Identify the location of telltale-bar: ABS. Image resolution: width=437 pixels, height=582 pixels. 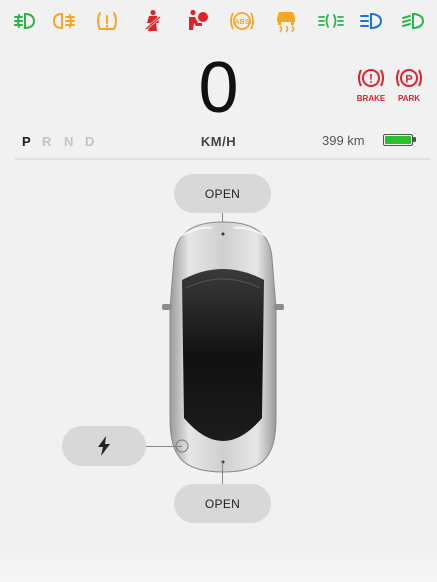
(218, 22).